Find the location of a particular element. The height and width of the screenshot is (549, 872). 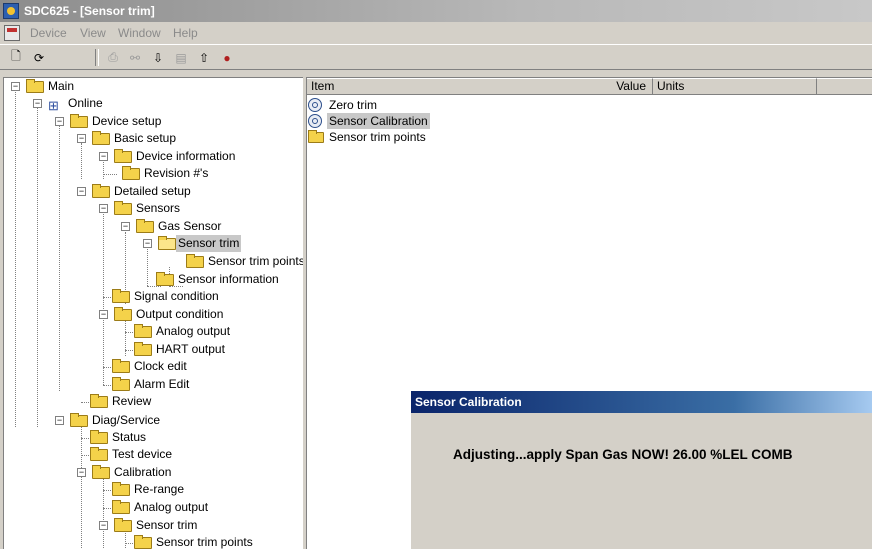

dialog-title: Sensor Calibration is located at coordinates (641, 402).